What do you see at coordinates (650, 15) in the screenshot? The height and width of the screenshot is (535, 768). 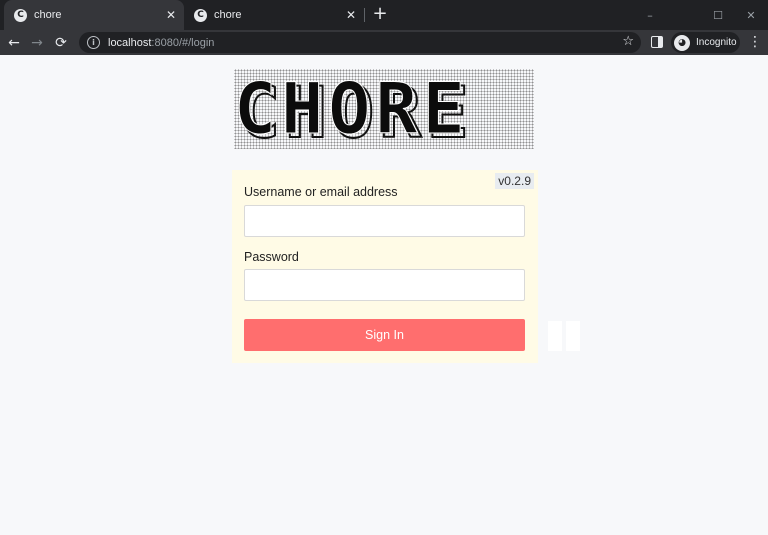 I see `minimize-icon: –` at bounding box center [650, 15].